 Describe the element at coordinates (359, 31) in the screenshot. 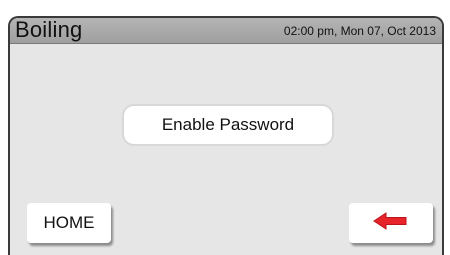

I see `date-time-display: 02:00 pm, Mon 07, Oct 2013` at that location.